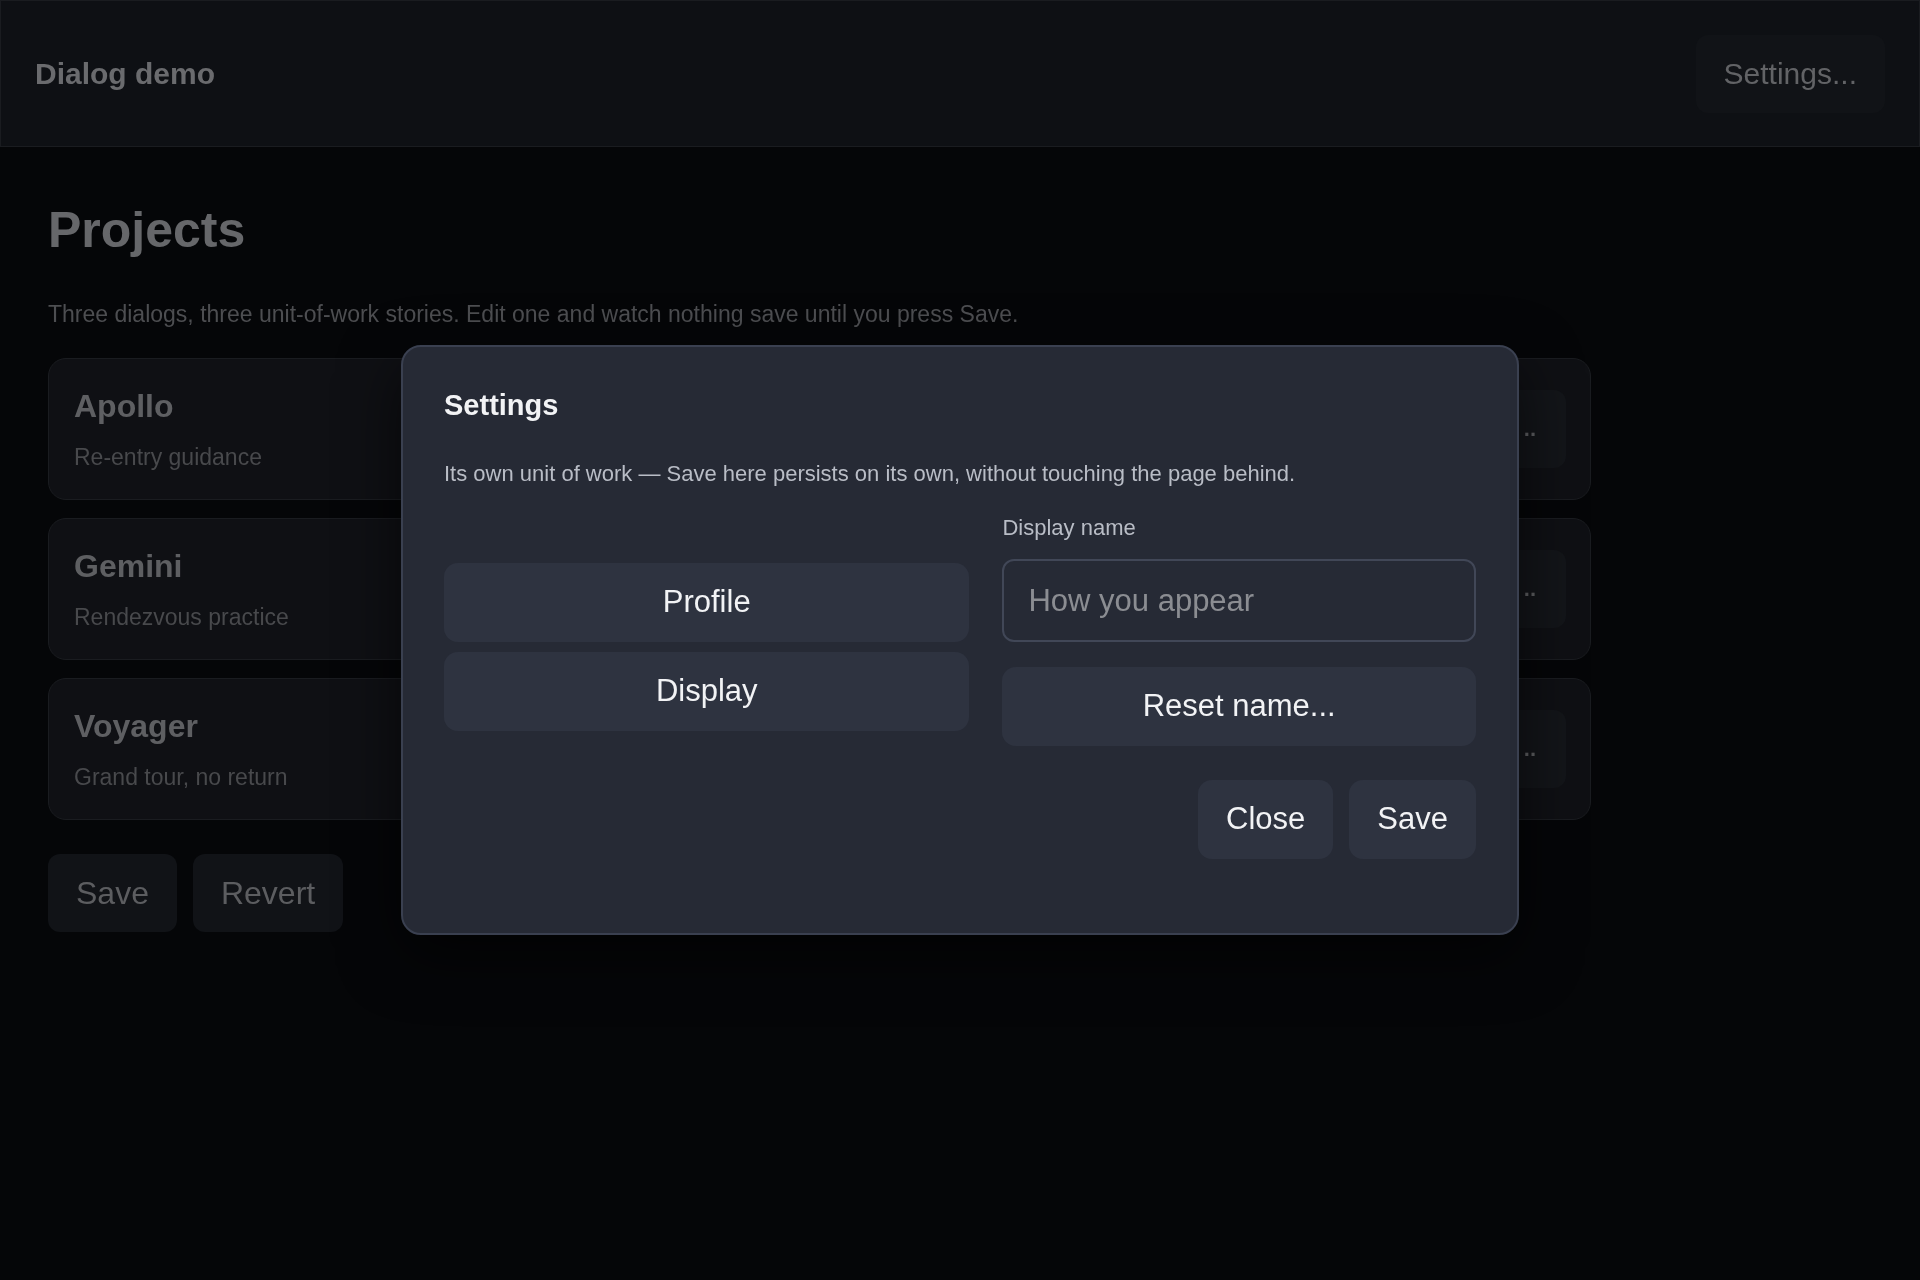 The image size is (1920, 1280). What do you see at coordinates (125, 74) in the screenshot?
I see `app-title: Dialog demo` at bounding box center [125, 74].